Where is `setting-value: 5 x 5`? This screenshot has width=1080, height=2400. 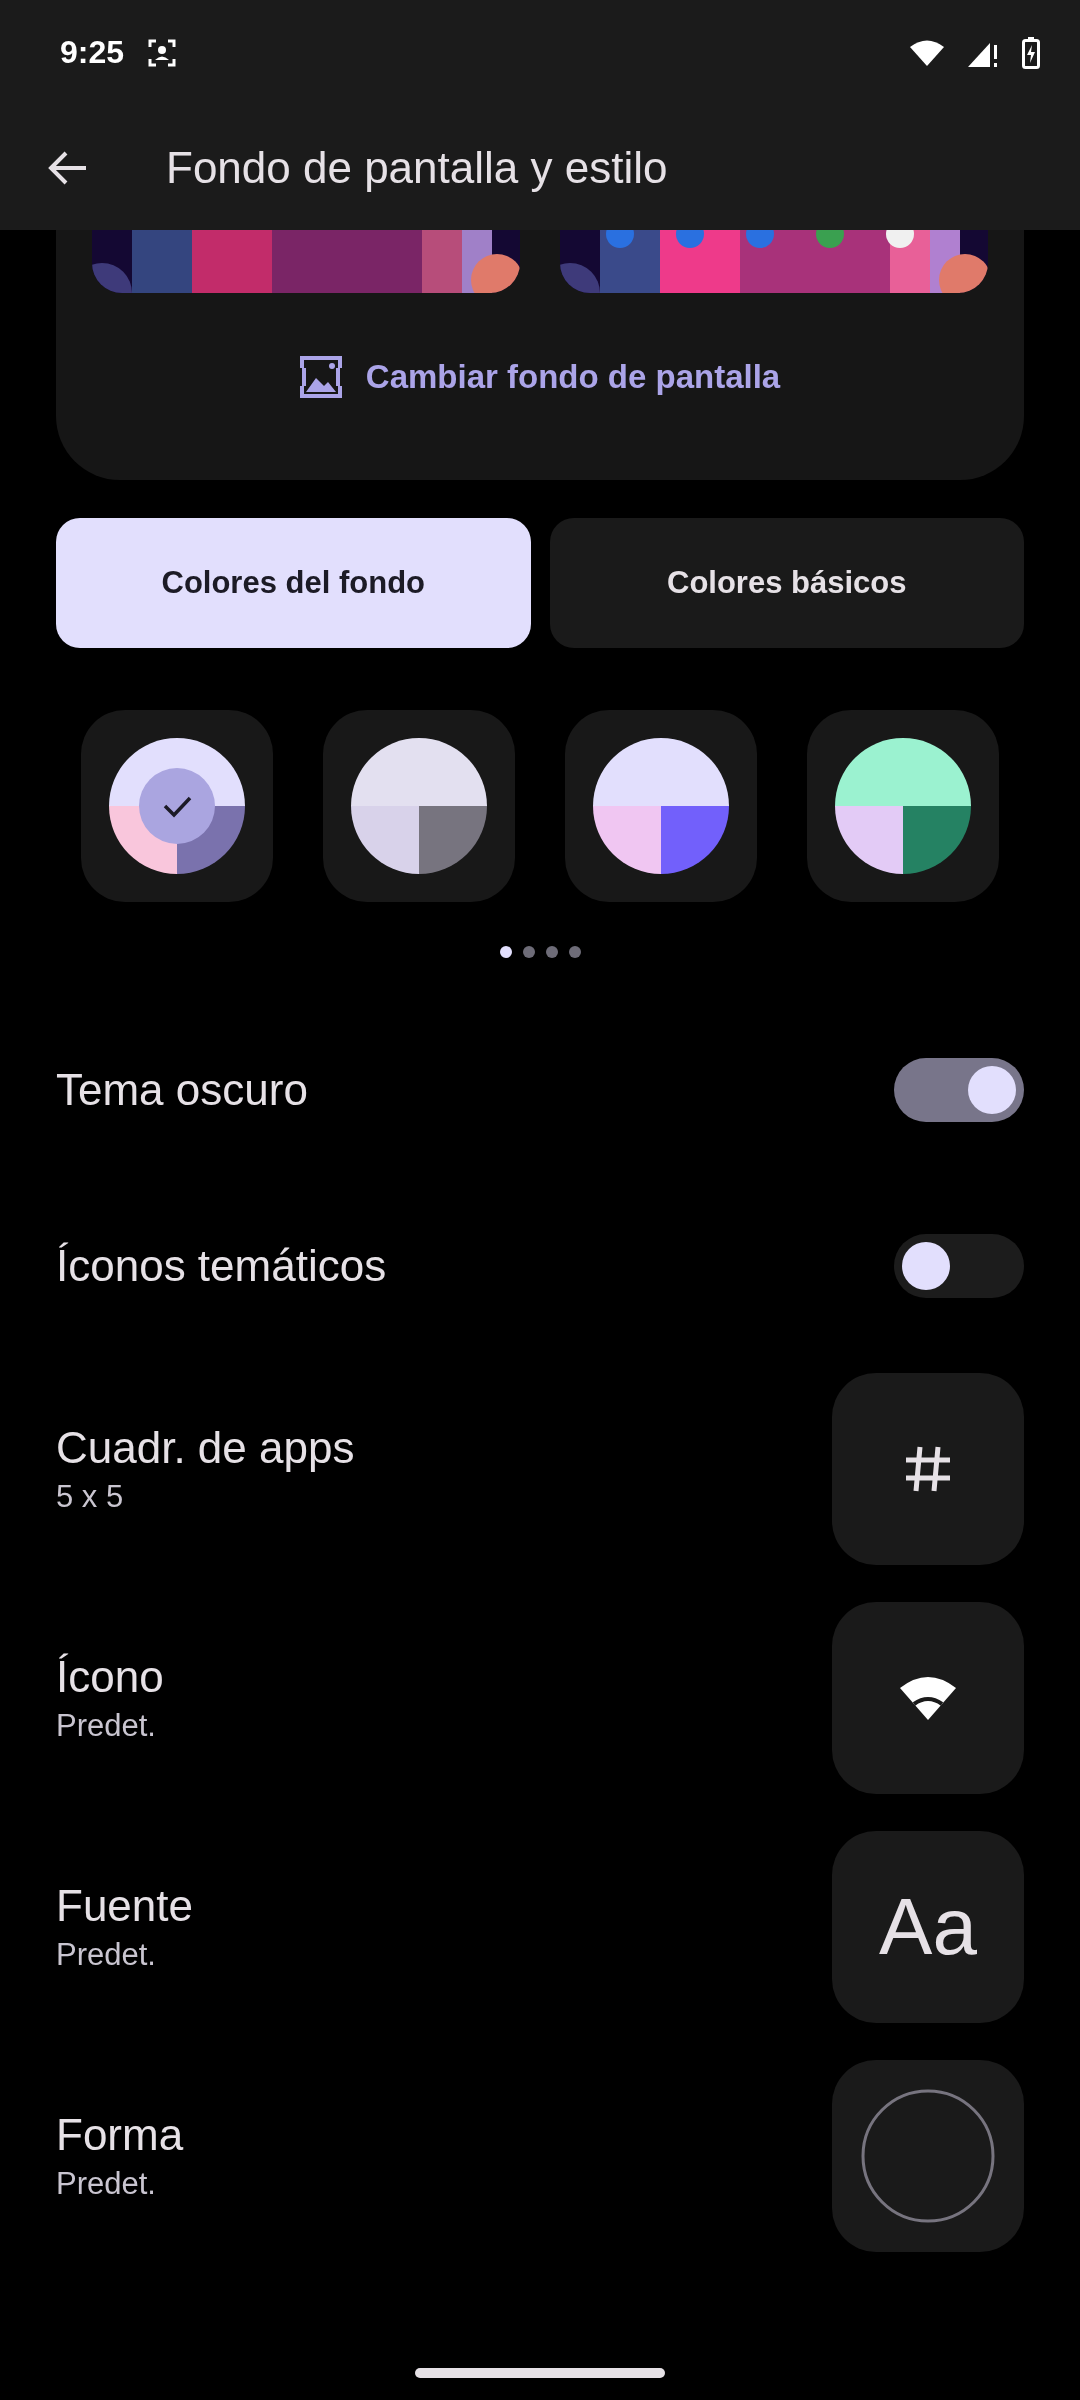 setting-value: 5 x 5 is located at coordinates (90, 1496).